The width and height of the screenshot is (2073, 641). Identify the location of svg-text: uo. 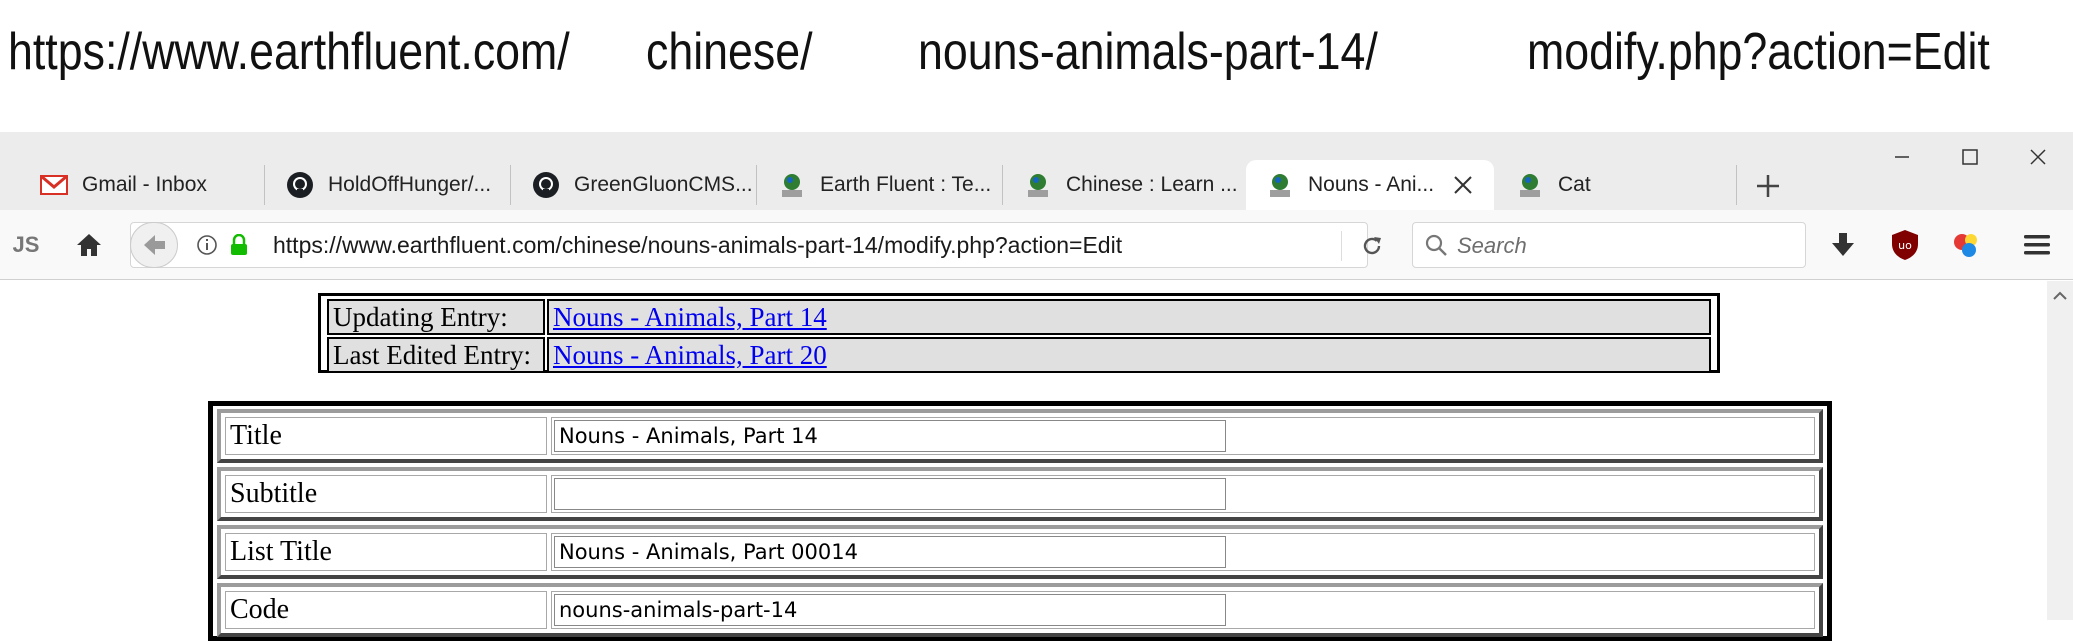
(1905, 245).